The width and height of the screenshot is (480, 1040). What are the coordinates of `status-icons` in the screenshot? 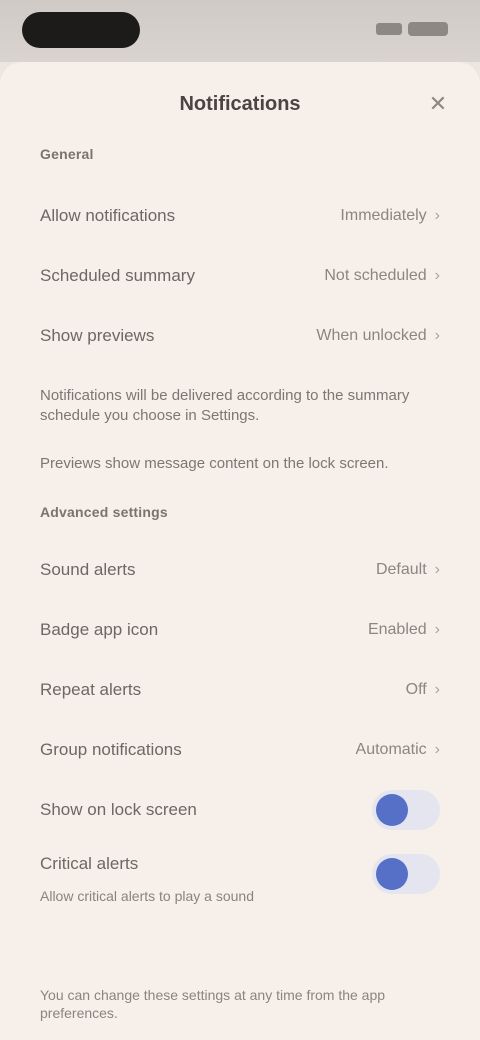 It's located at (412, 29).